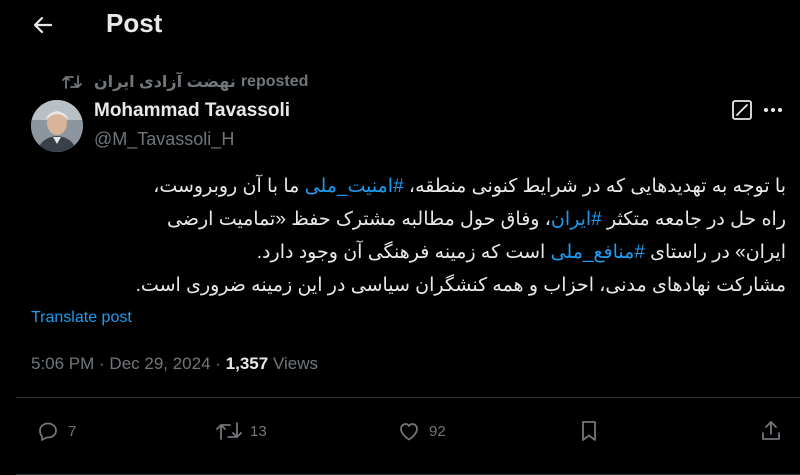 Image resolution: width=800 pixels, height=475 pixels. Describe the element at coordinates (693, 219) in the screenshot. I see `post-text-segment: راه حل در جامعه متکثر` at that location.